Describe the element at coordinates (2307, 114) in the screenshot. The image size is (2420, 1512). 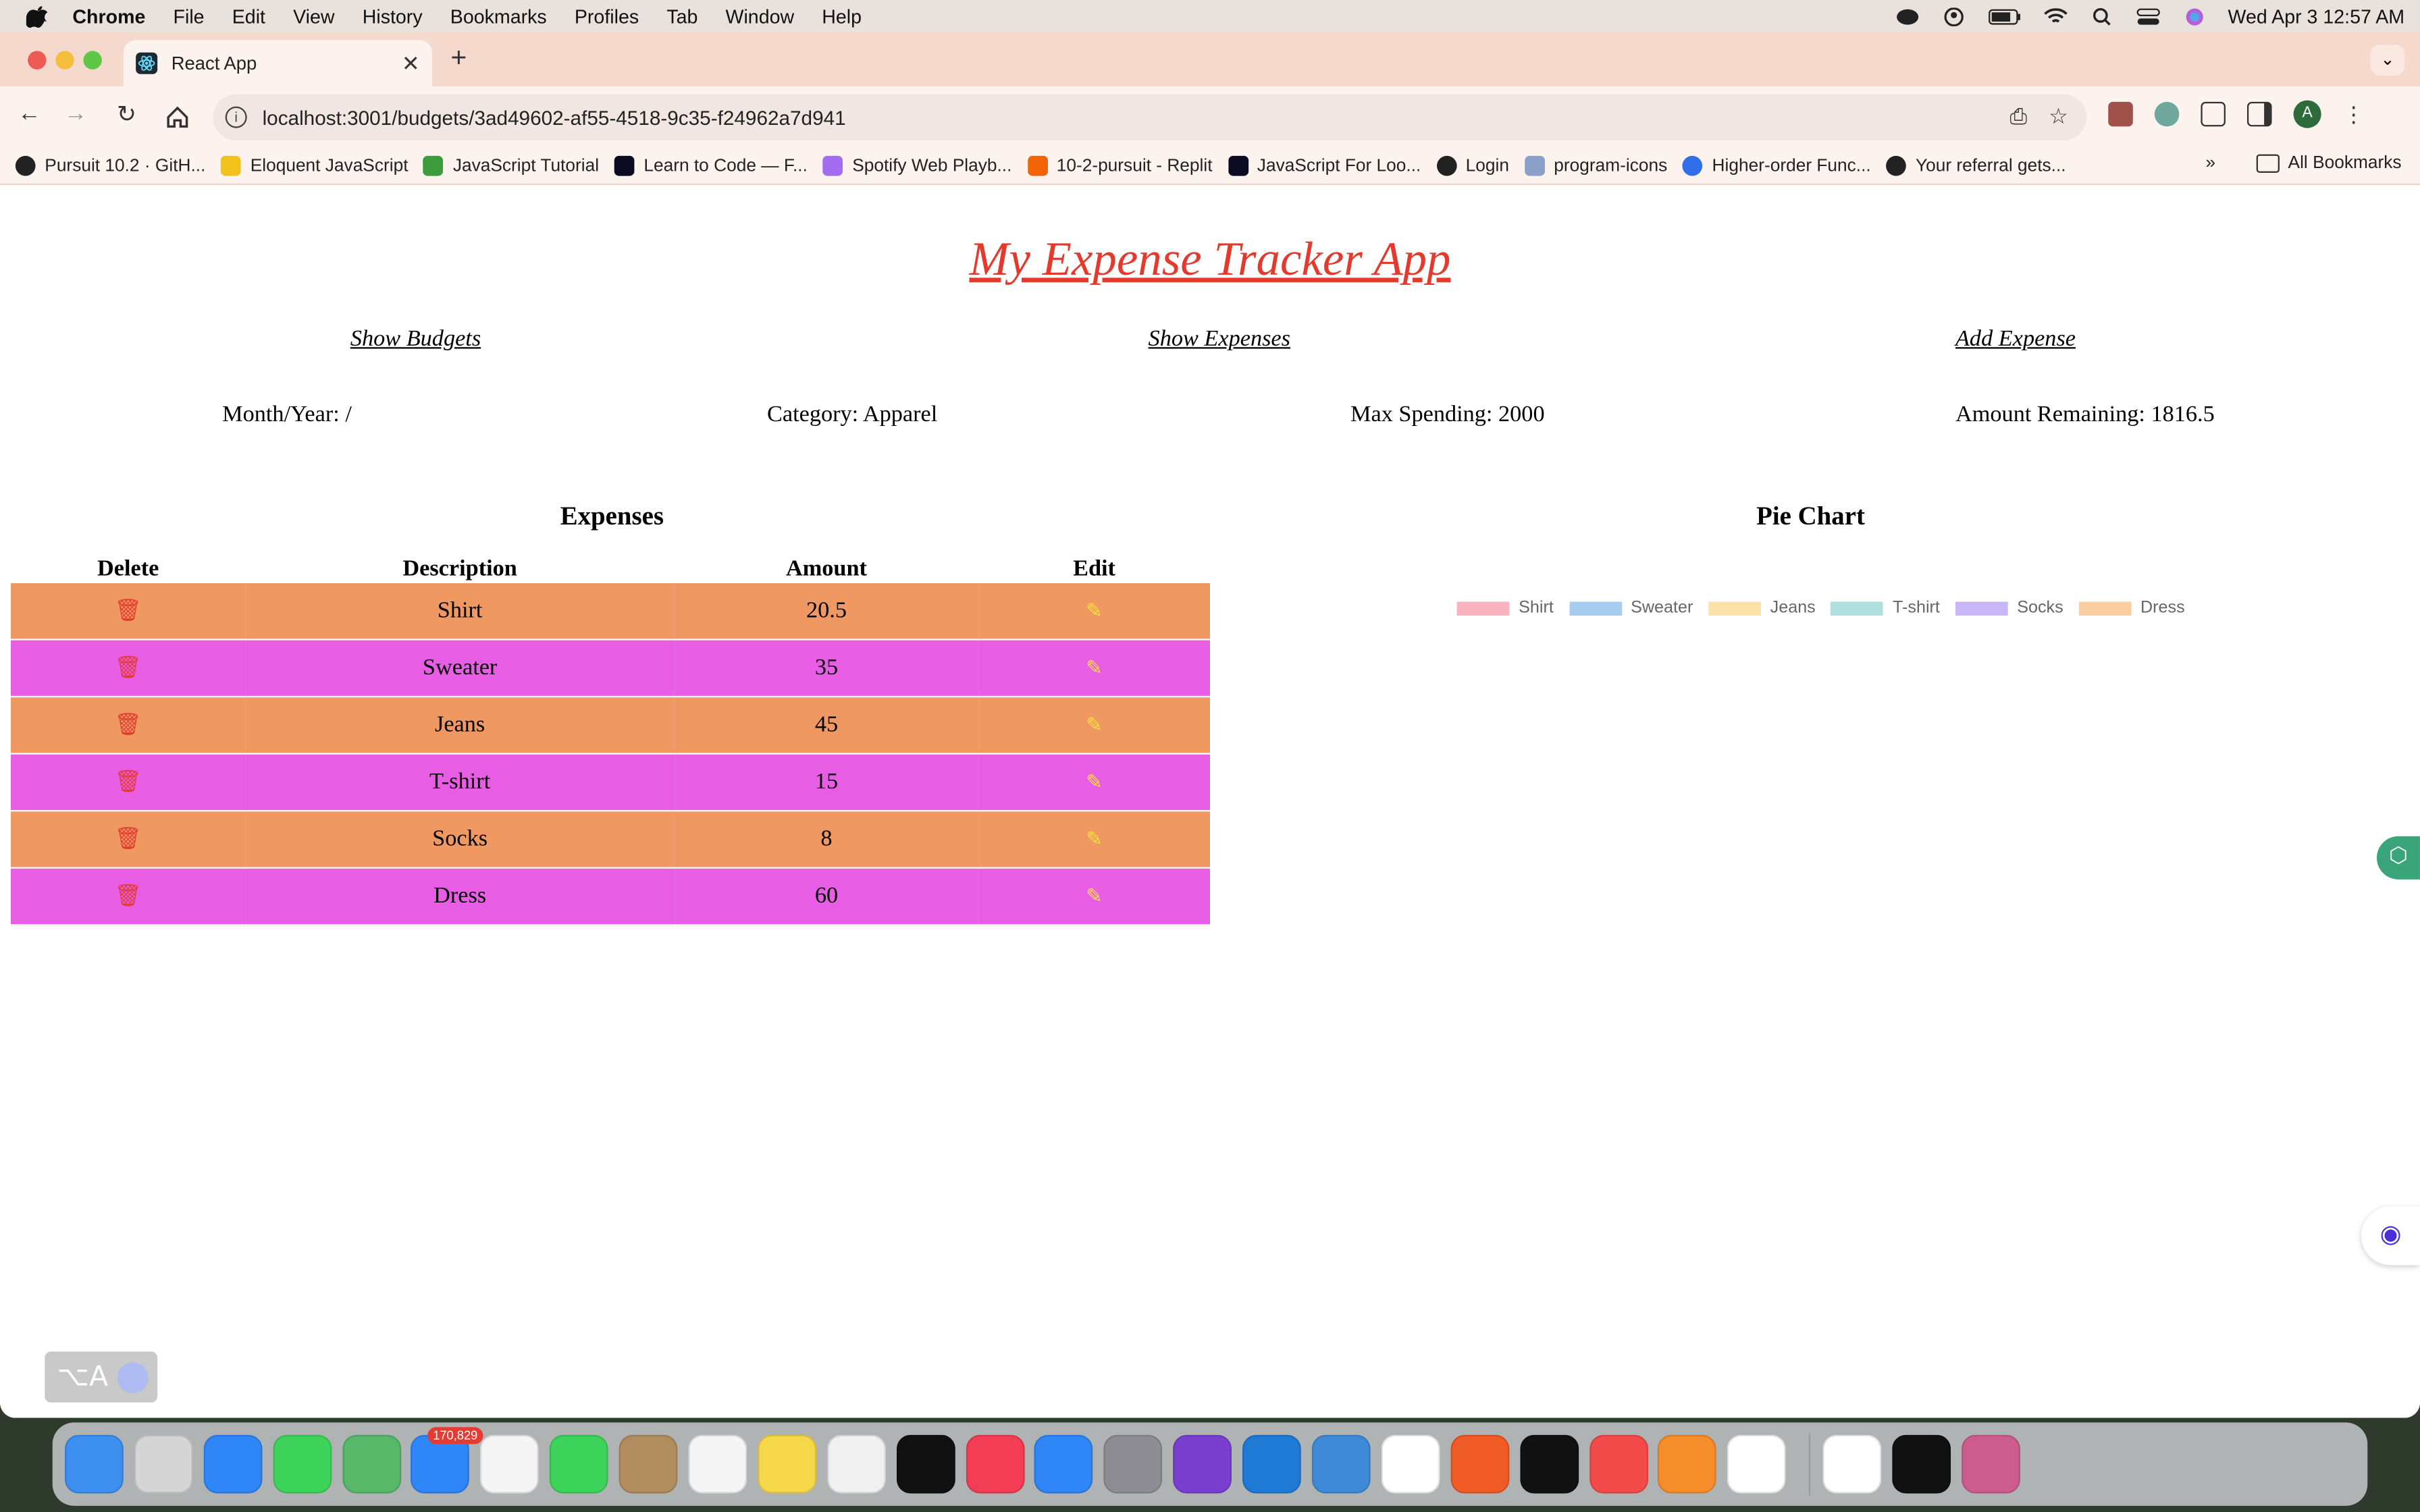
I see `profile-avatar: A` at that location.